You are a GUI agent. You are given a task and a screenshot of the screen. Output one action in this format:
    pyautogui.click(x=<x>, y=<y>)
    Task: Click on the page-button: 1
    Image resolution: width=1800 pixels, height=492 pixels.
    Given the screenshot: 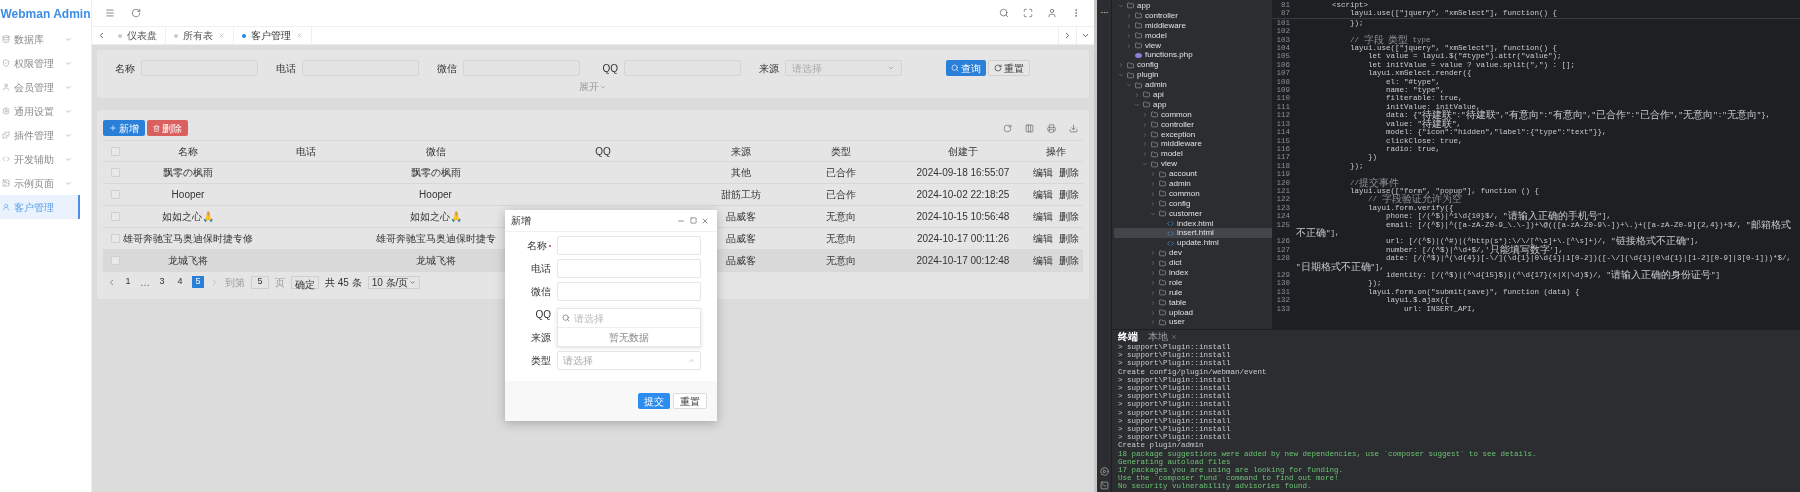 What is the action you would take?
    pyautogui.click(x=128, y=282)
    